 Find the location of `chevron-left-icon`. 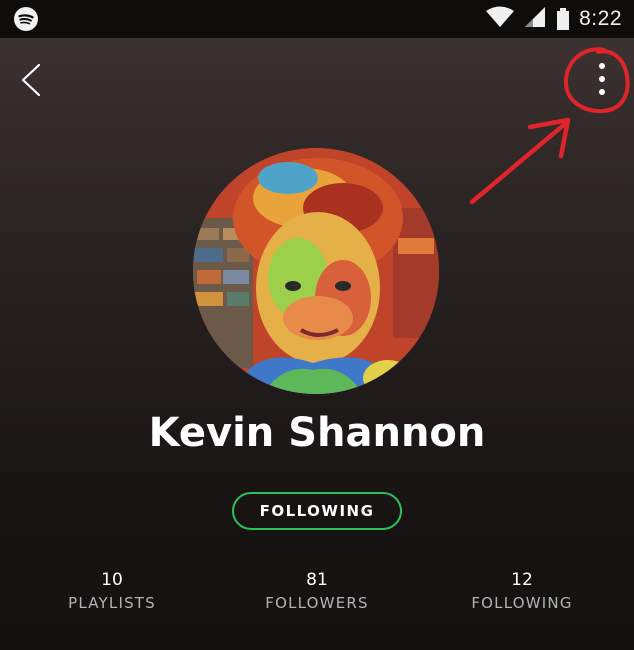

chevron-left-icon is located at coordinates (31, 80).